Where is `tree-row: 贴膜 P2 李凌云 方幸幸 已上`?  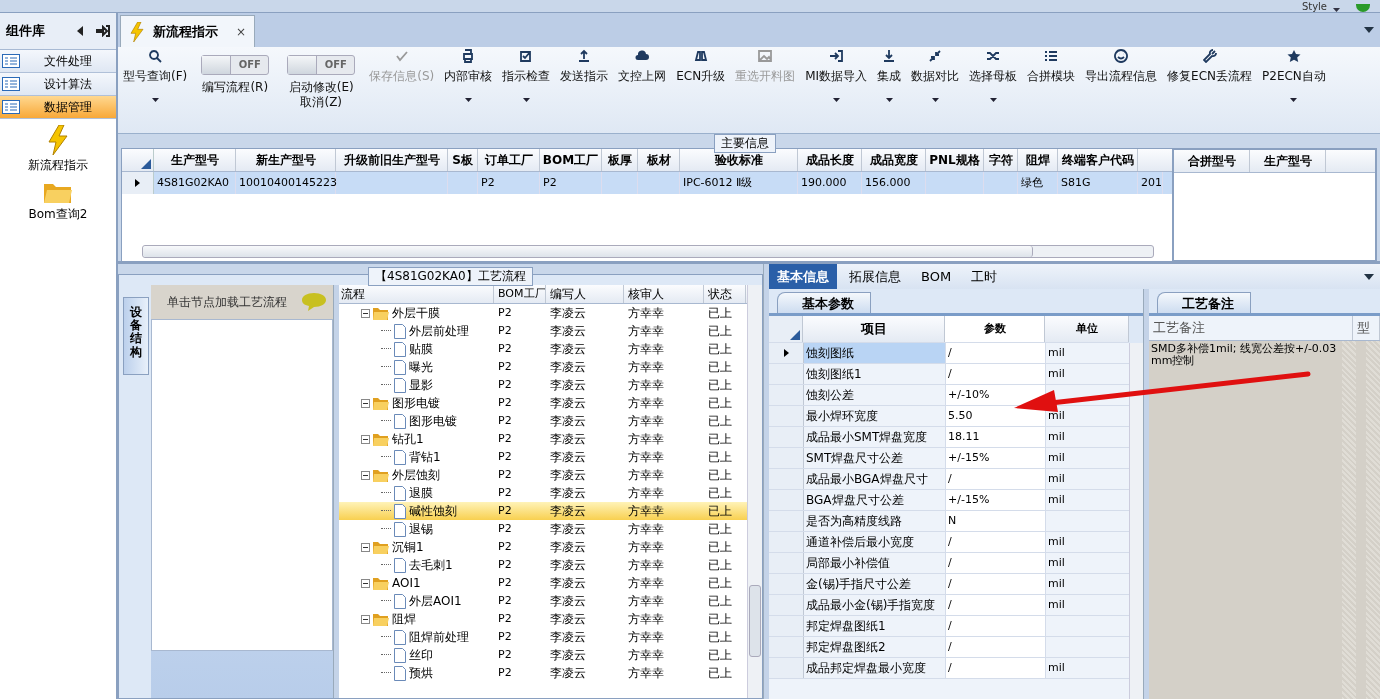 tree-row: 贴膜 P2 李凌云 方幸幸 已上 is located at coordinates (543, 349).